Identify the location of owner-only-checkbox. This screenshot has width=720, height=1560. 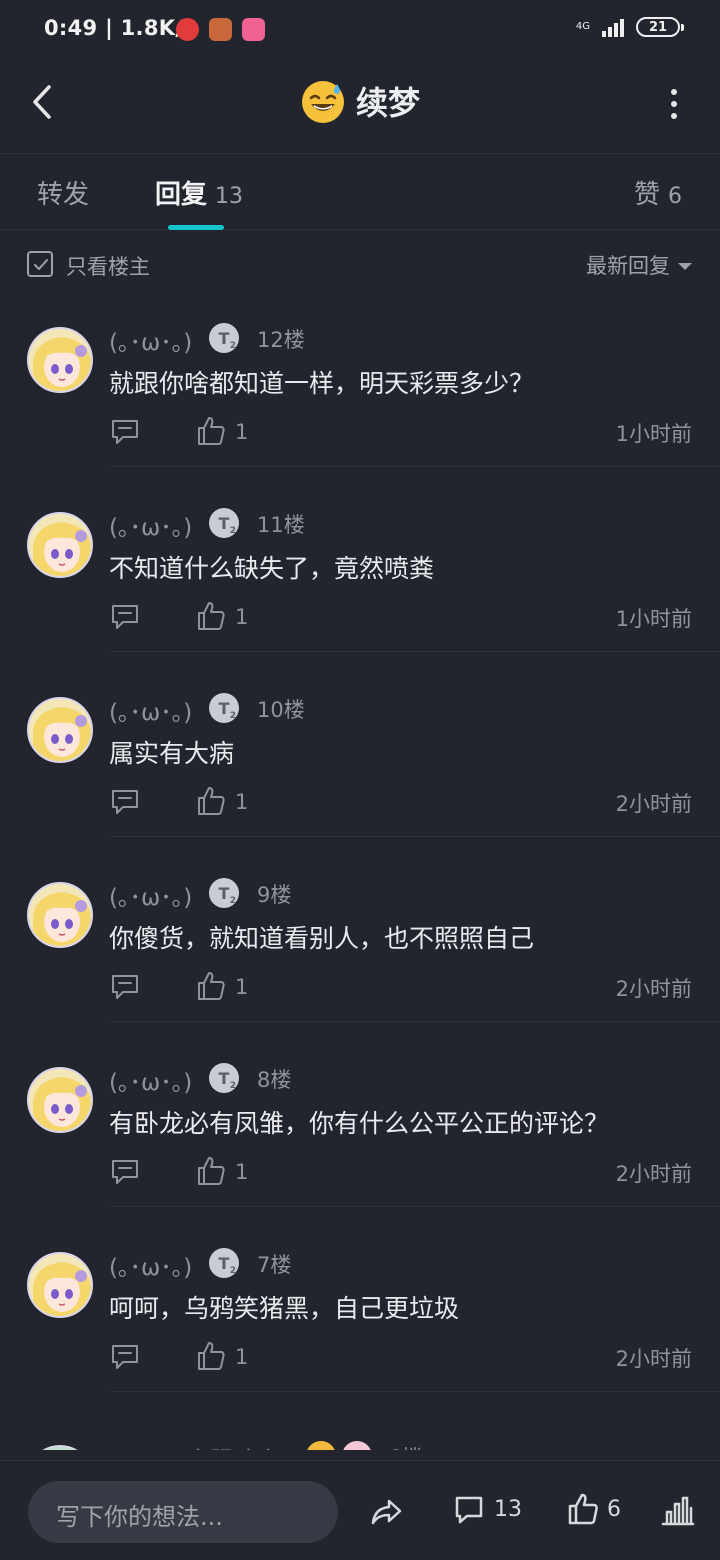
(40, 264).